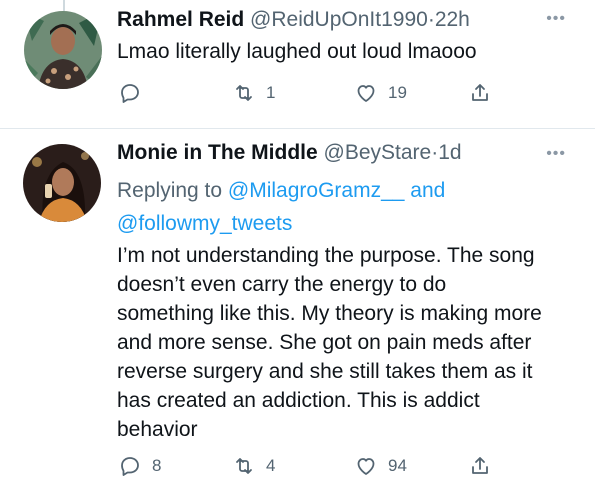 The width and height of the screenshot is (595, 499). What do you see at coordinates (253, 466) in the screenshot?
I see `retweet-button: 4` at bounding box center [253, 466].